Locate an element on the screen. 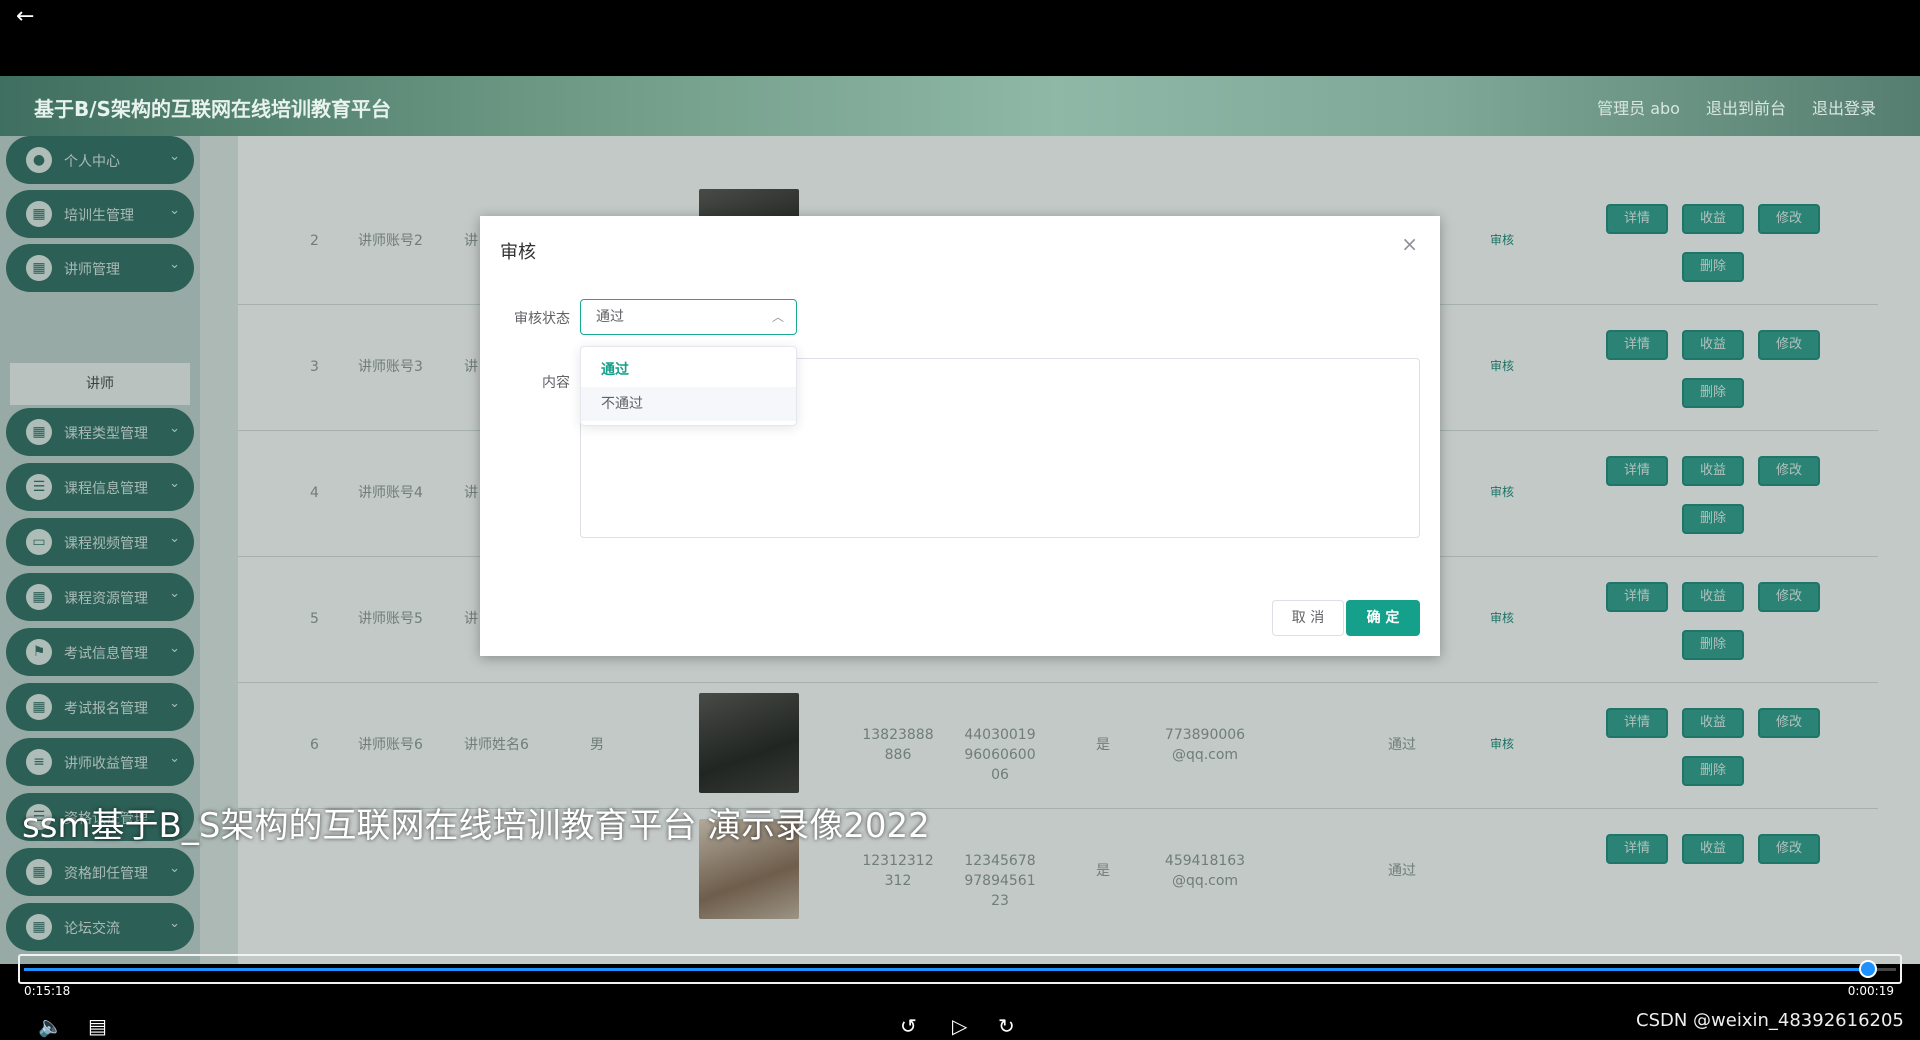 This screenshot has width=1920, height=1040. content-label: 内容 is located at coordinates (556, 383).